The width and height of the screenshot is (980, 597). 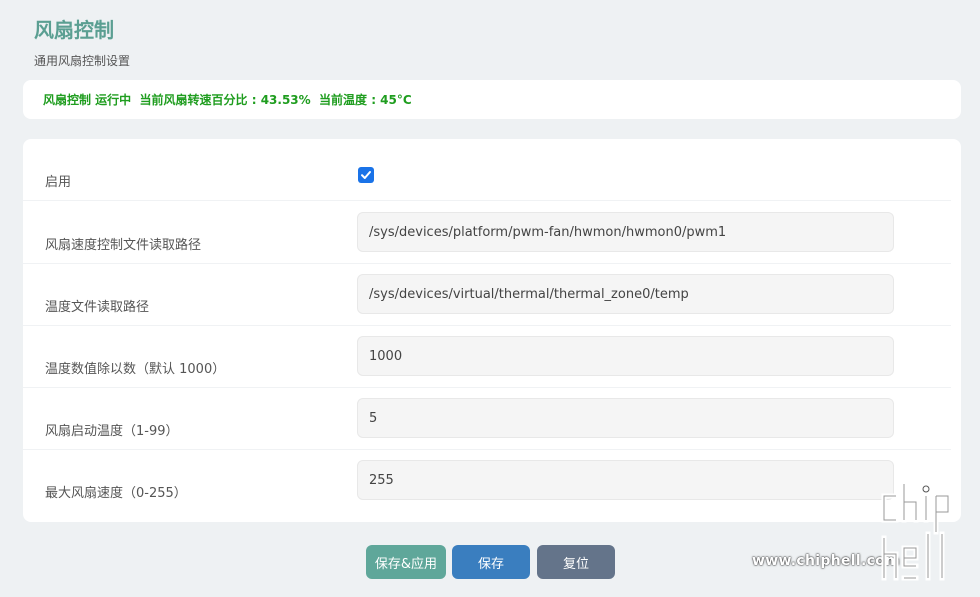 I want to click on chiphell-logo-icon, so click(x=916, y=531).